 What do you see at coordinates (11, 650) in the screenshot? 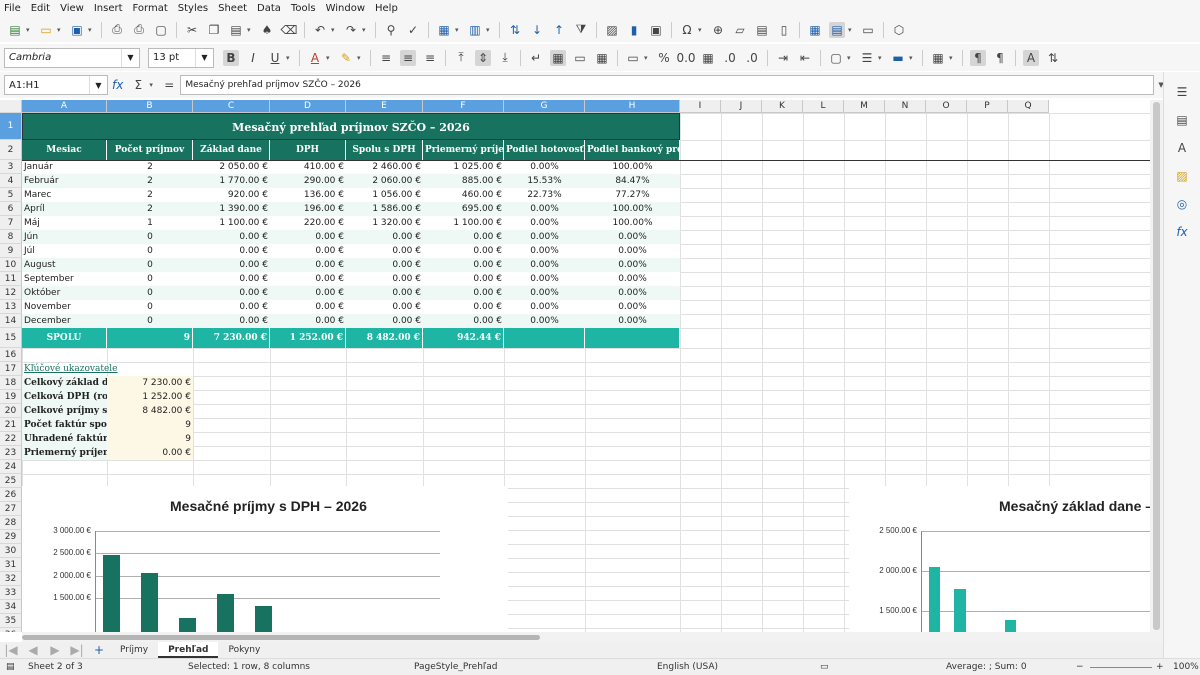
I see `first-sheet-icon: |◀` at bounding box center [11, 650].